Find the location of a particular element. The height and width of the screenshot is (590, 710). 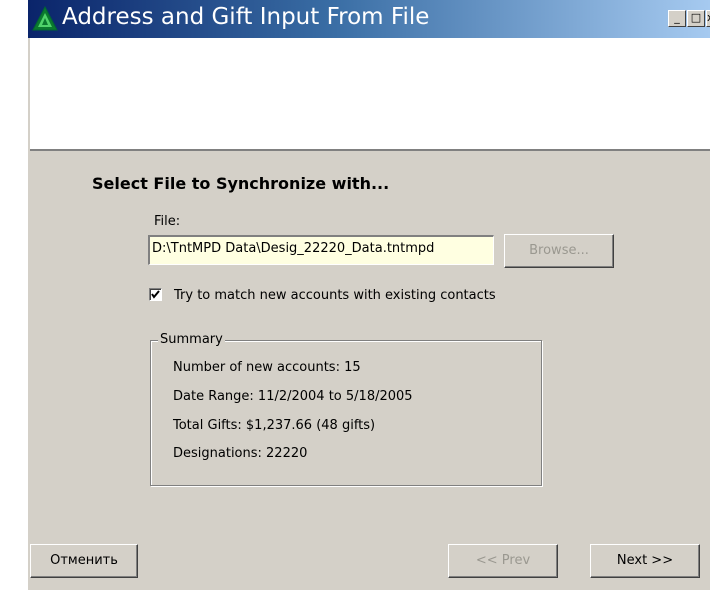

file-path-input: D:\TntMPD Data\Desig_22220_Data.tntmpd is located at coordinates (321, 250).